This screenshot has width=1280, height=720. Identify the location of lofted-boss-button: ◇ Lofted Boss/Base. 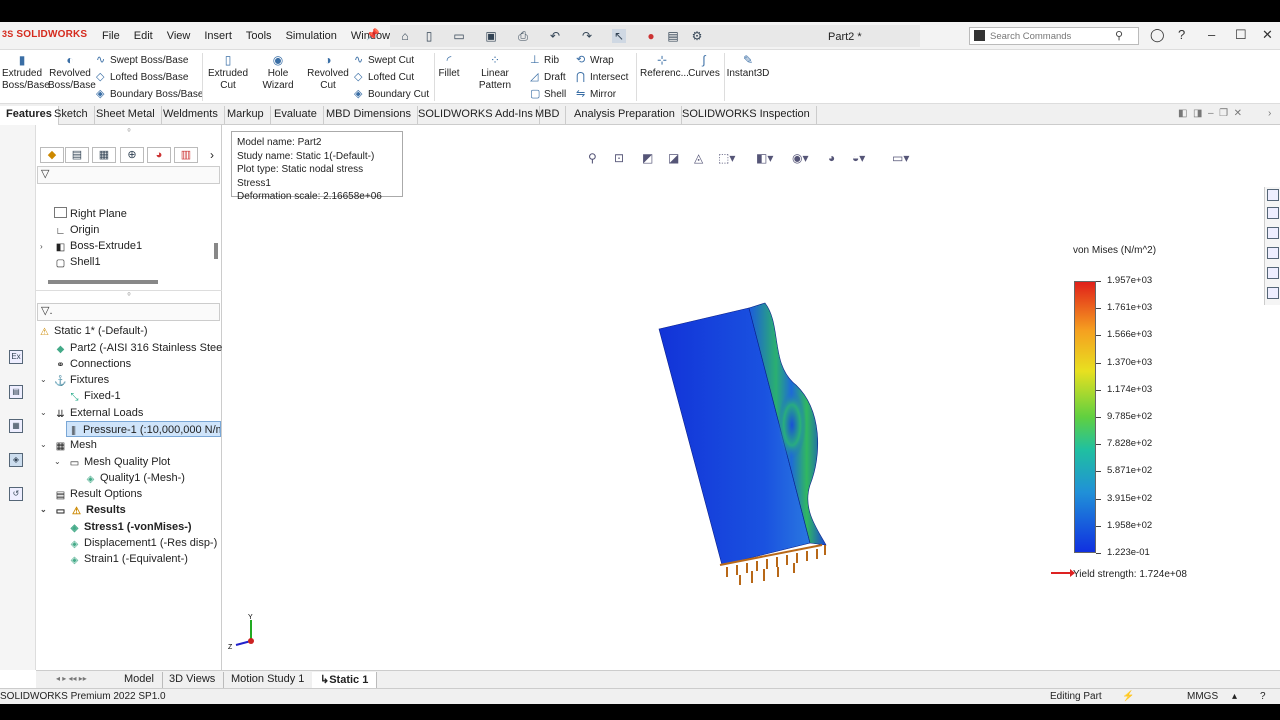
(142, 78).